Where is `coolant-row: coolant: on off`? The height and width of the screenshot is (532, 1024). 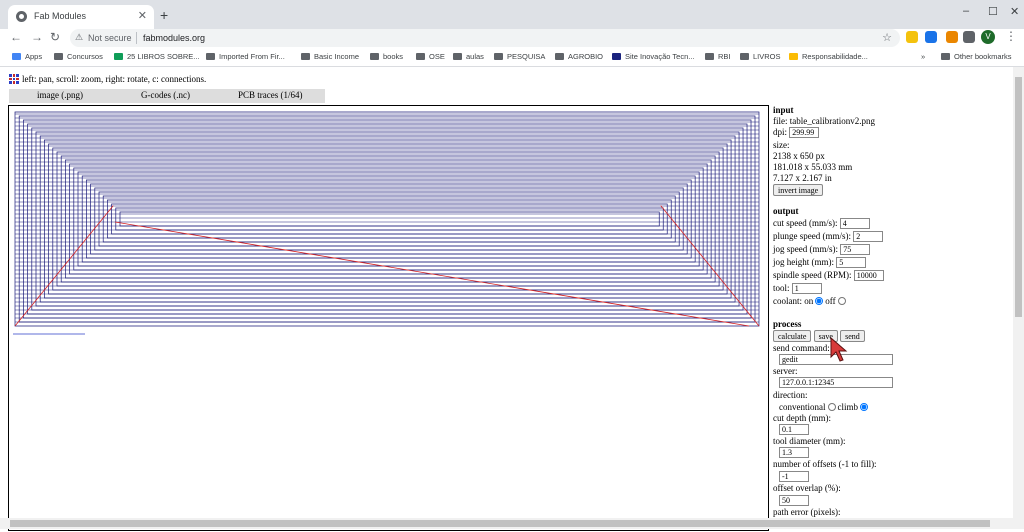 coolant-row: coolant: on off is located at coordinates (810, 301).